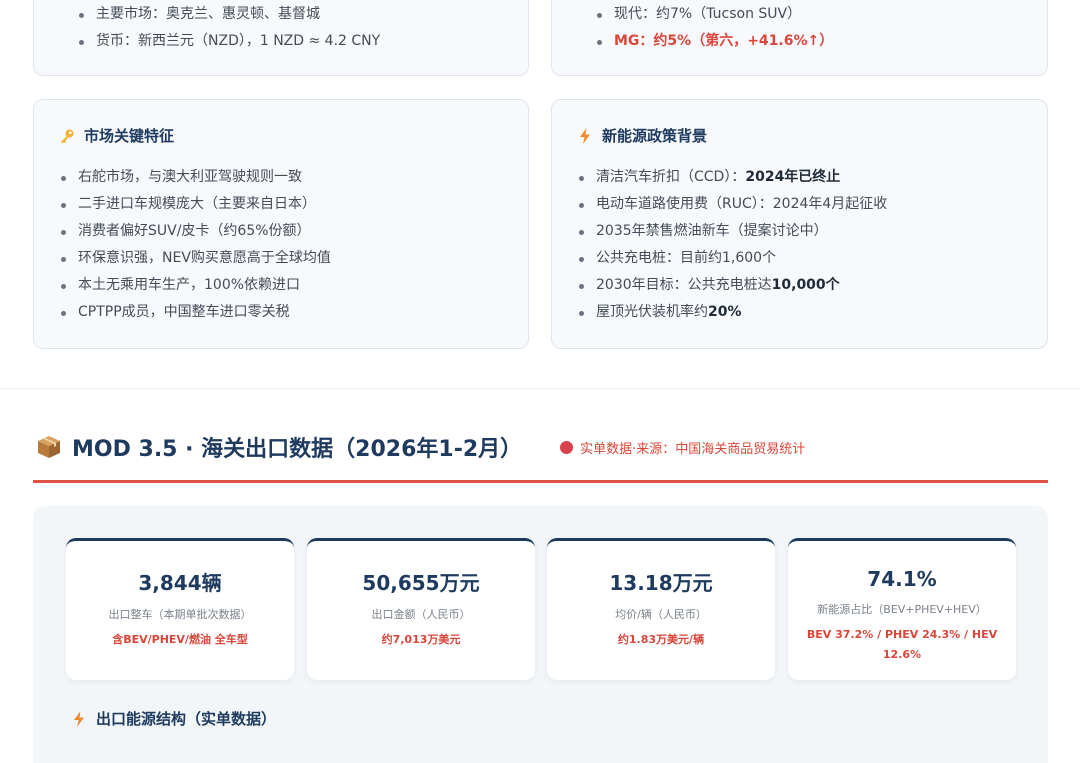 Image resolution: width=1080 pixels, height=763 pixels. I want to click on list-item: 电动车道路使用费（RUC）：2024年4月起征收, so click(731, 204).